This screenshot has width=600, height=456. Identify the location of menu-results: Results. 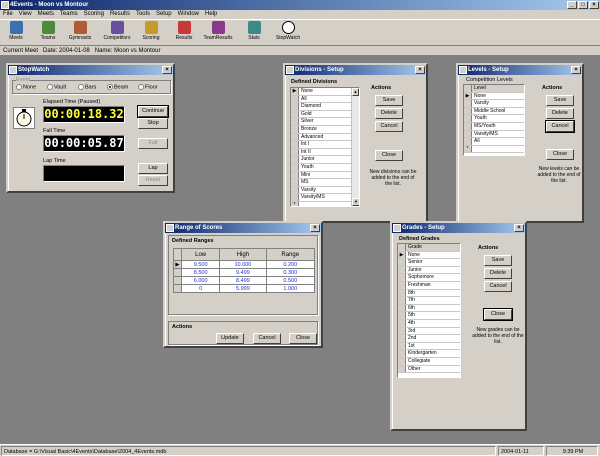
(120, 14).